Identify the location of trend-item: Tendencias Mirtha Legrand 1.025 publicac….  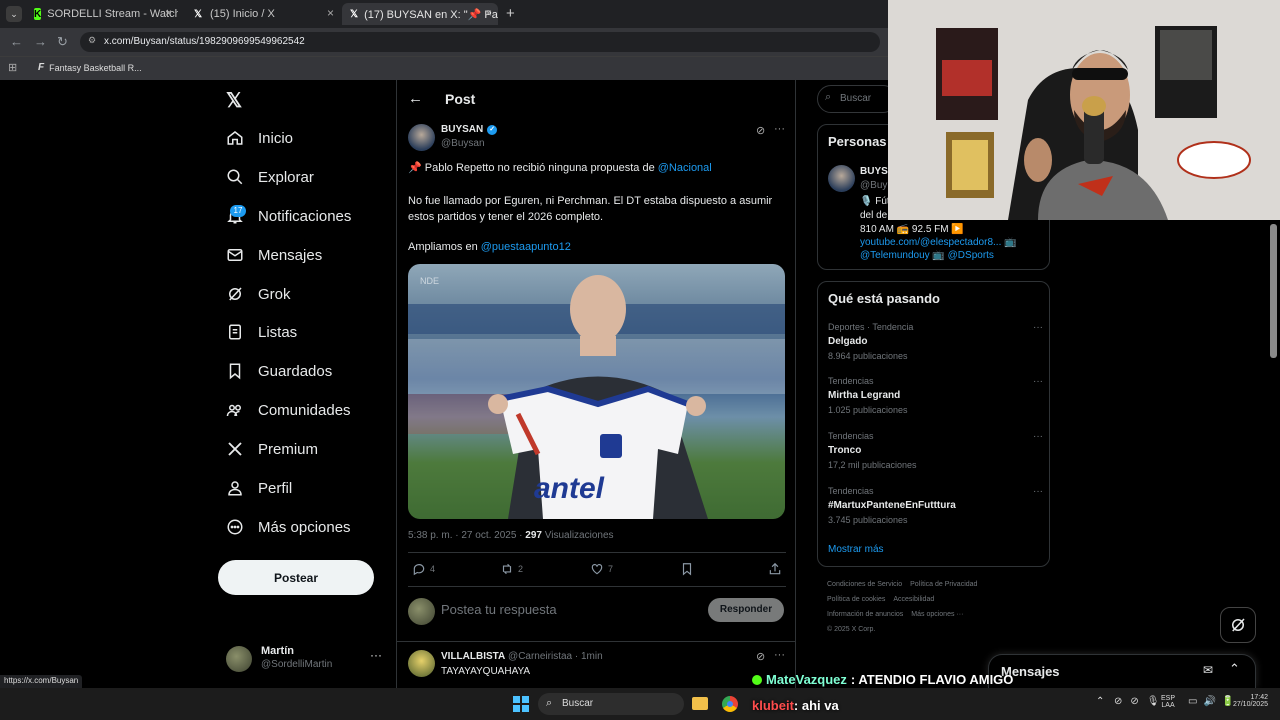
(935, 395).